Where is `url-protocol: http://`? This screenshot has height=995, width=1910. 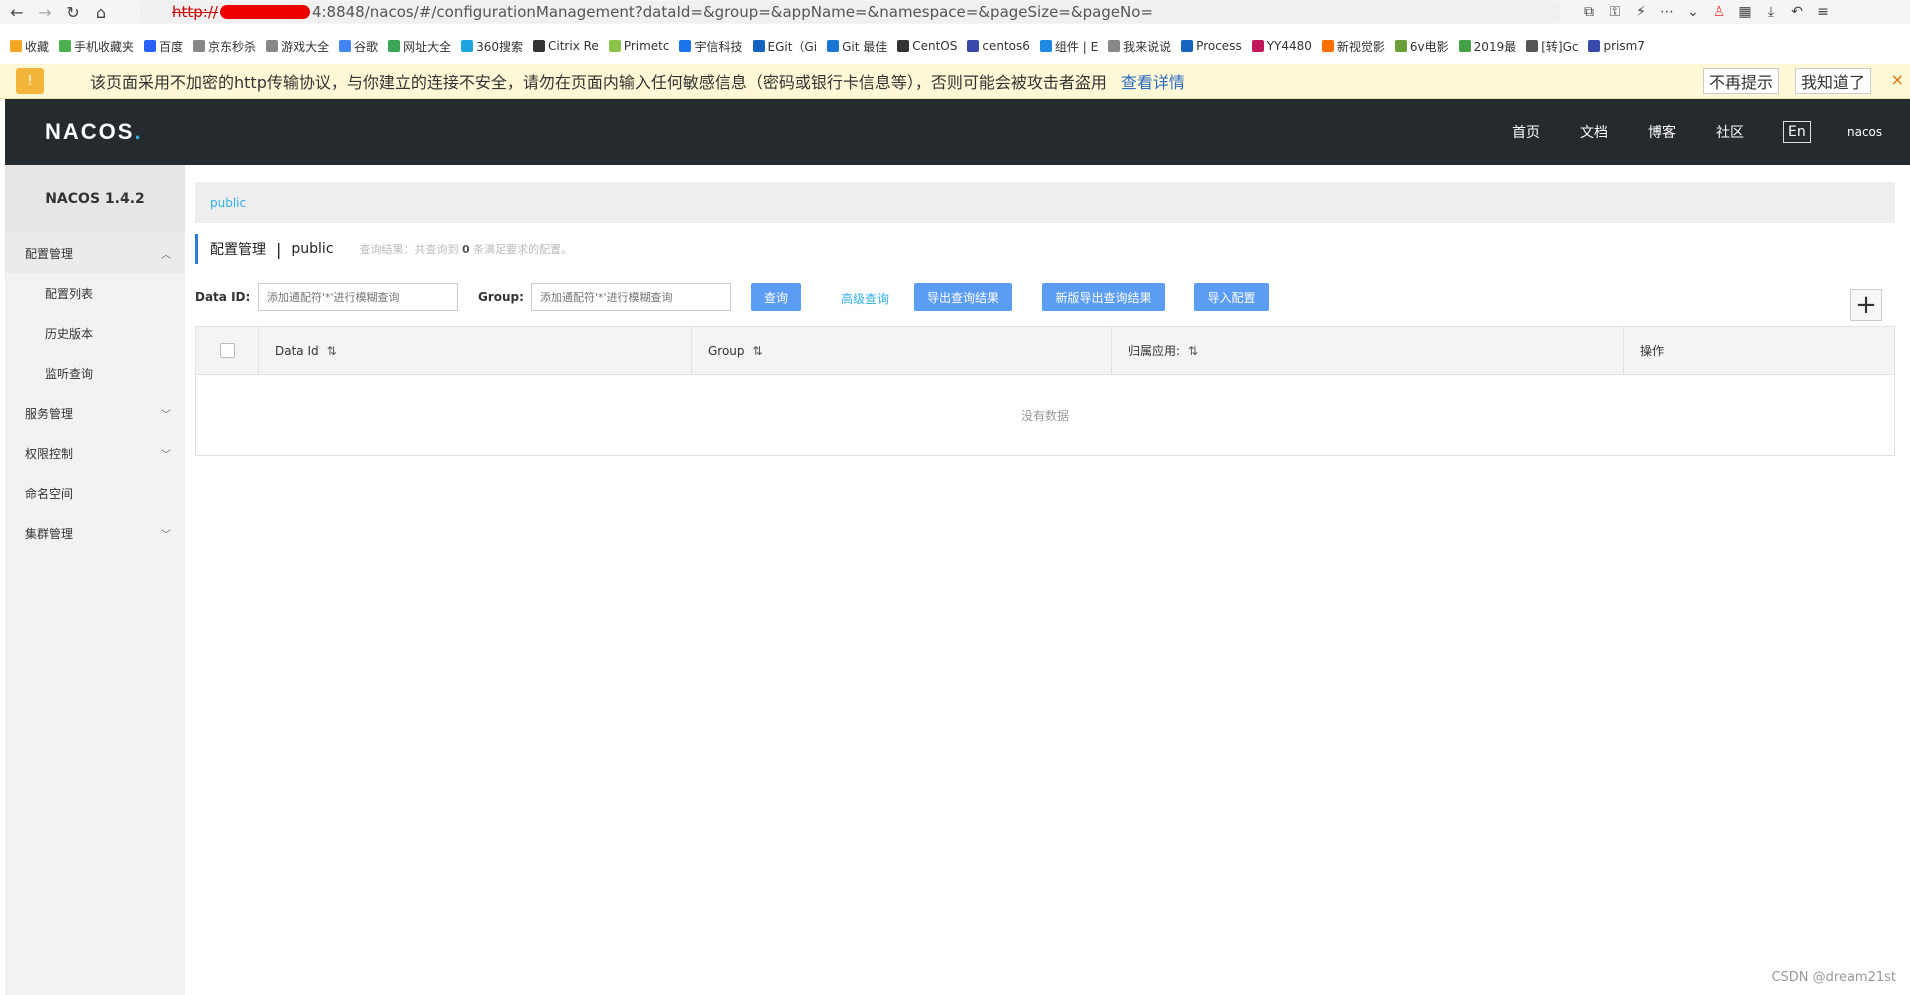
url-protocol: http:// is located at coordinates (195, 12).